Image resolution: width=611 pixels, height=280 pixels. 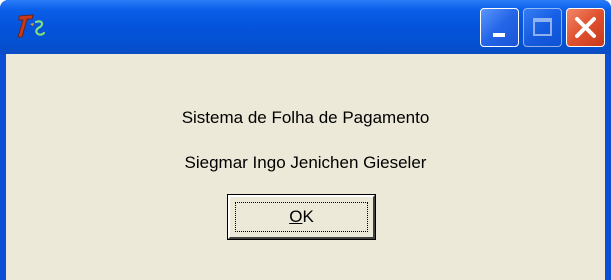 I want to click on ok-button-focus-rect: OK, so click(x=301, y=217).